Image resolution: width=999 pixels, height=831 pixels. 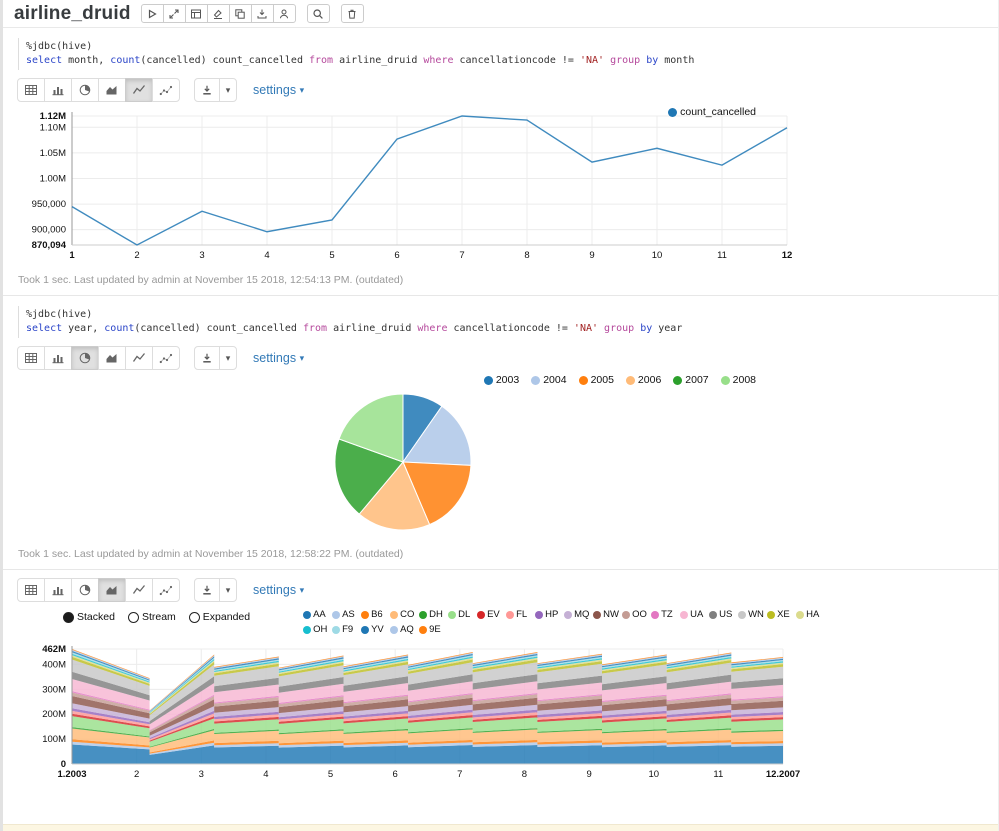 I want to click on legend-item-CO: CO, so click(x=404, y=614).